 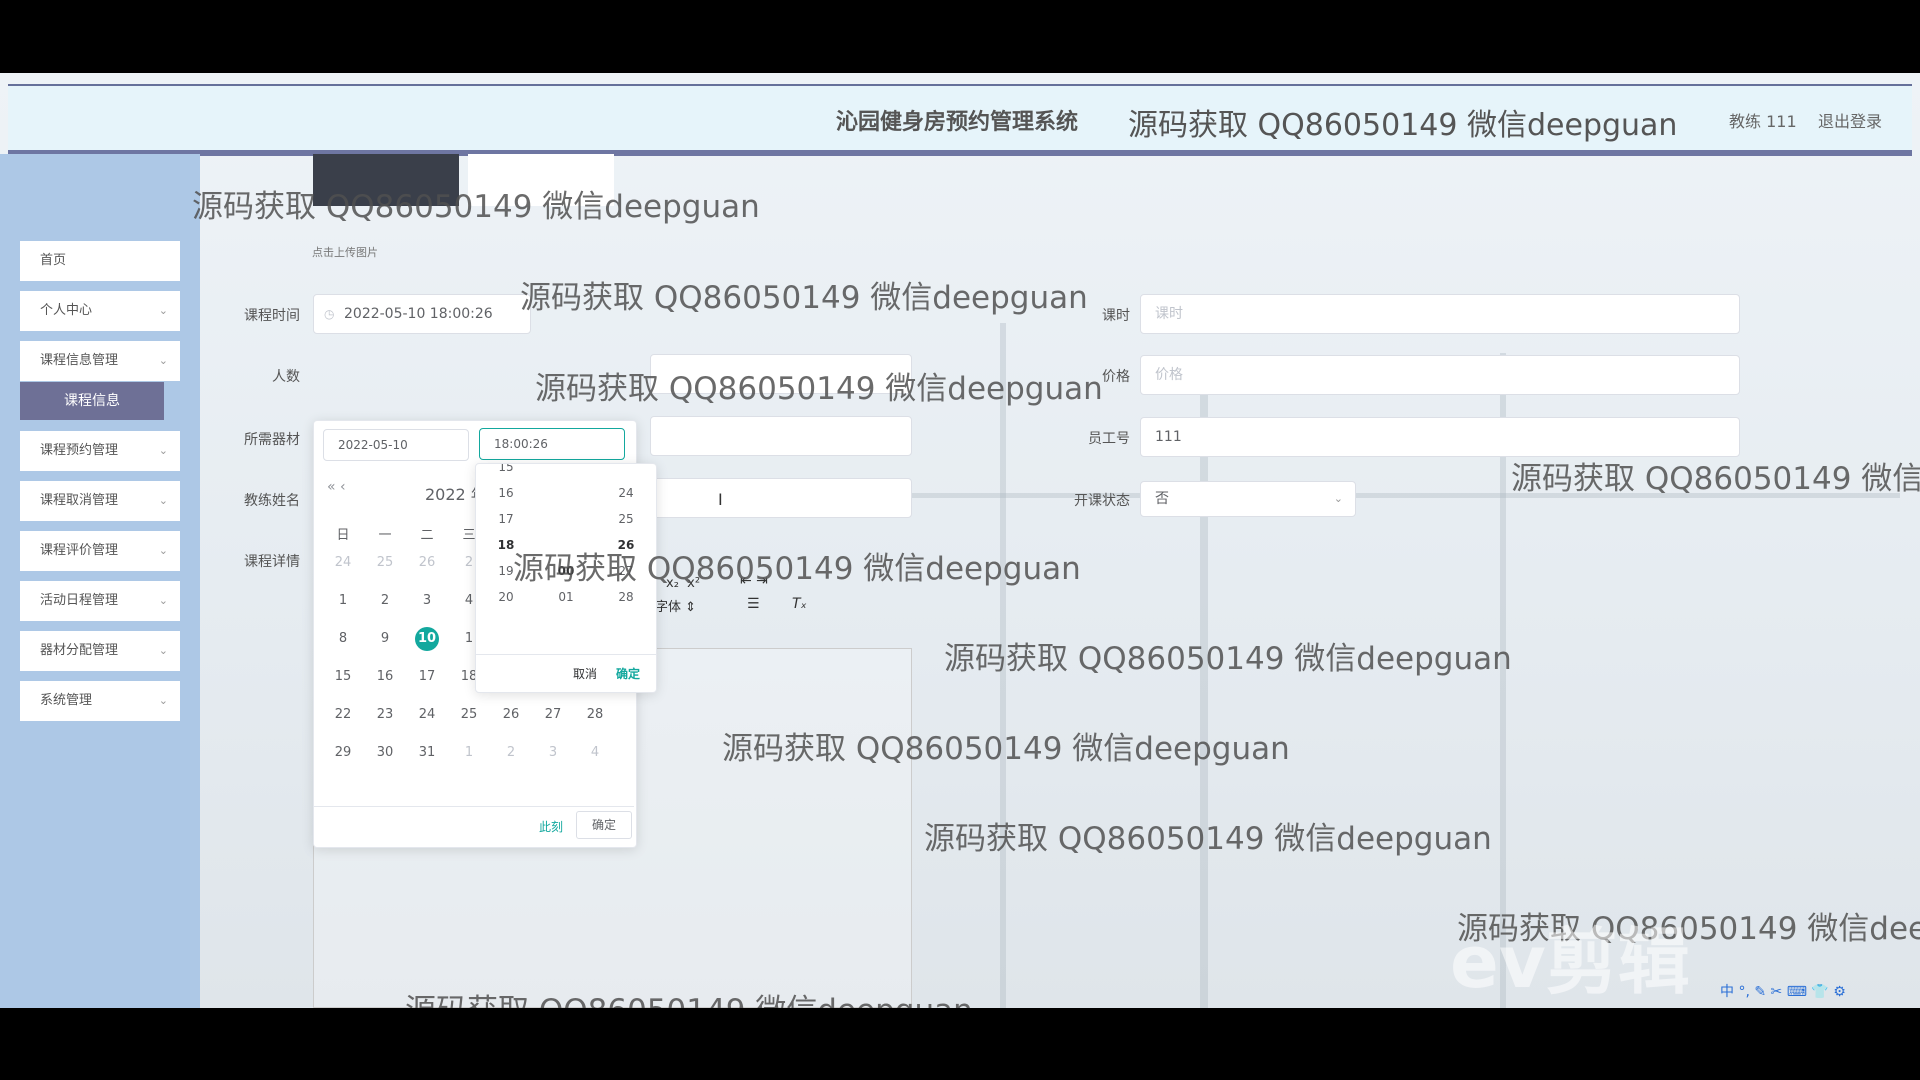 What do you see at coordinates (1440, 375) in the screenshot?
I see `price-input: 价格` at bounding box center [1440, 375].